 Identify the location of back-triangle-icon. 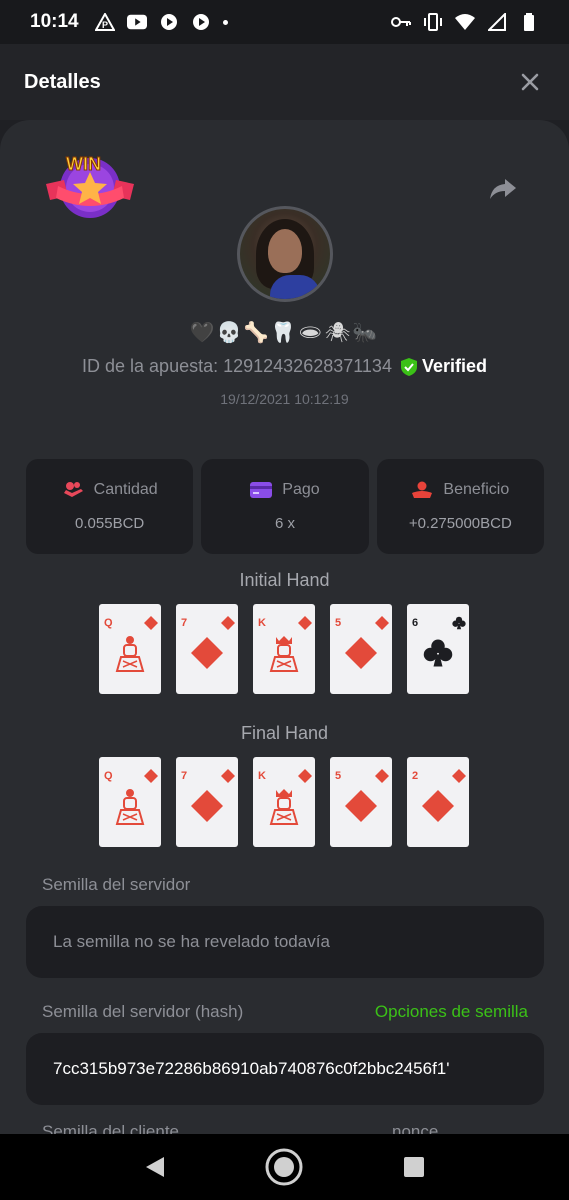
(154, 1167).